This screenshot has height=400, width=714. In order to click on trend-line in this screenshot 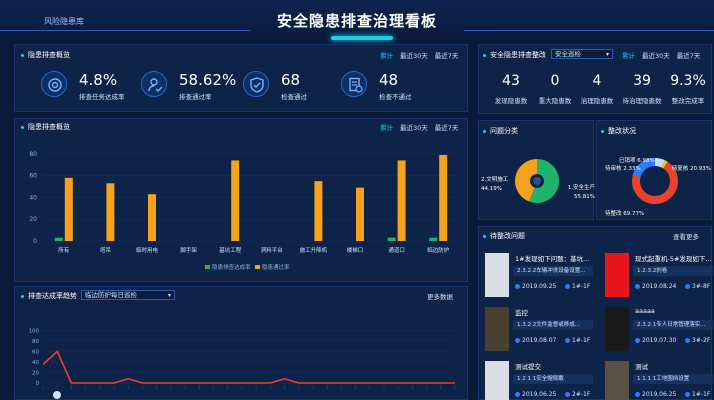, I will do `click(248, 367)`.